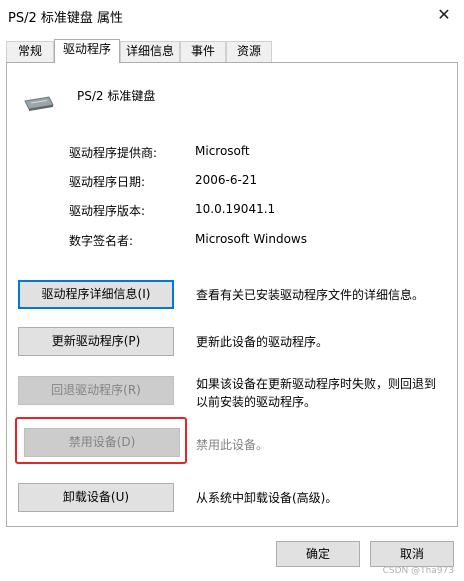 This screenshot has height=581, width=464. I want to click on tab-resources: 资源, so click(249, 51).